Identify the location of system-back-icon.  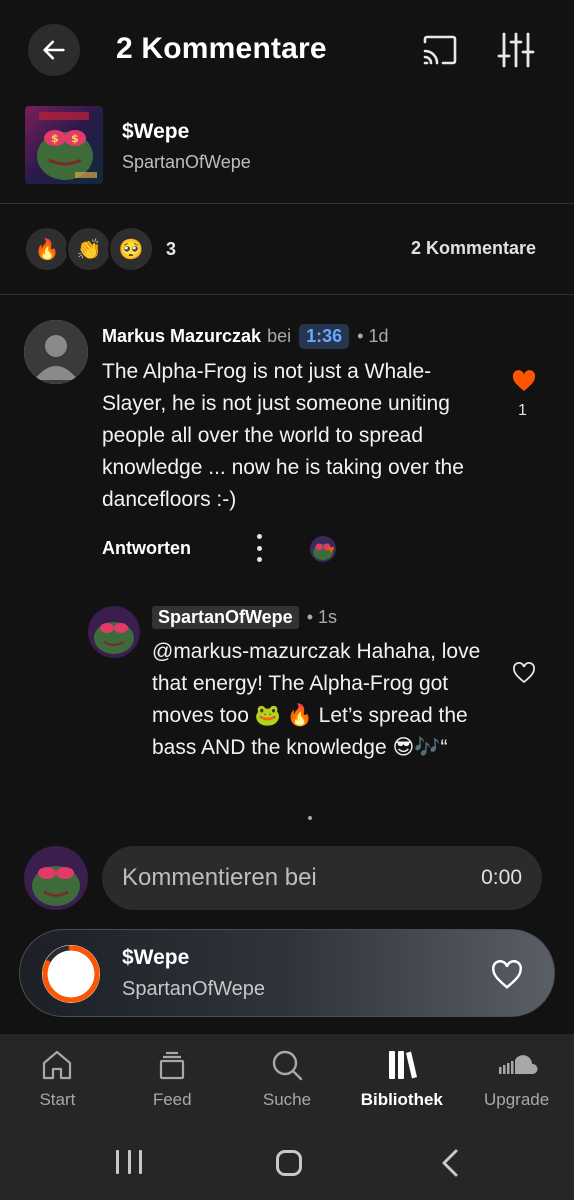
(450, 1163).